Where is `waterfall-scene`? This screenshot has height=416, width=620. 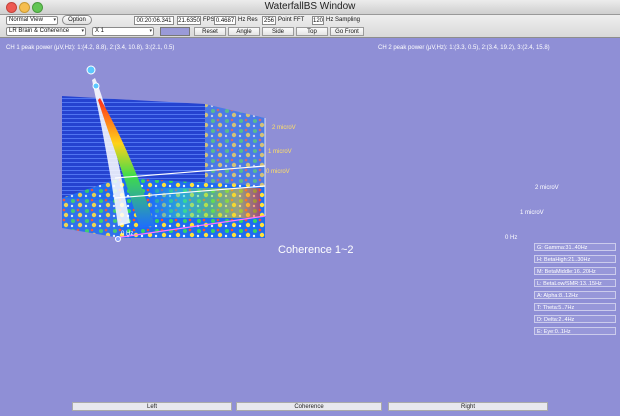 waterfall-scene is located at coordinates (164, 153).